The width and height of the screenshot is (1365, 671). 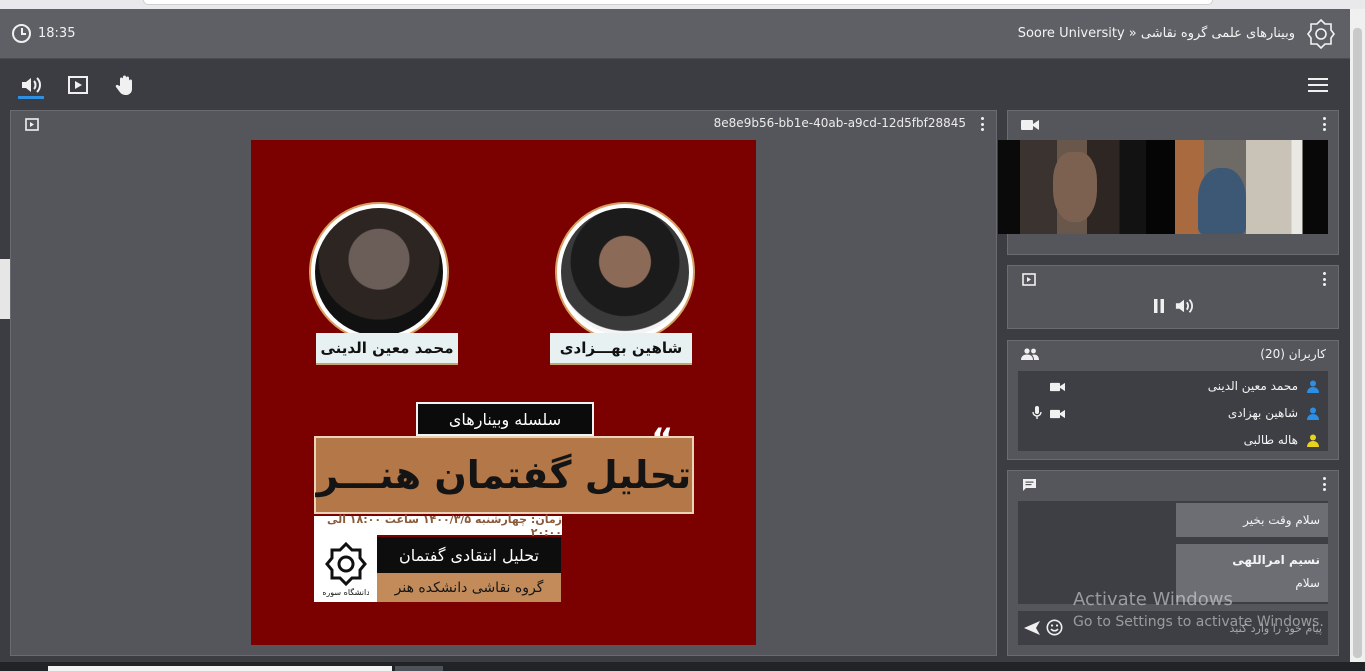 What do you see at coordinates (1281, 520) in the screenshot?
I see `chat-message-text: سلام وقت بخیر` at bounding box center [1281, 520].